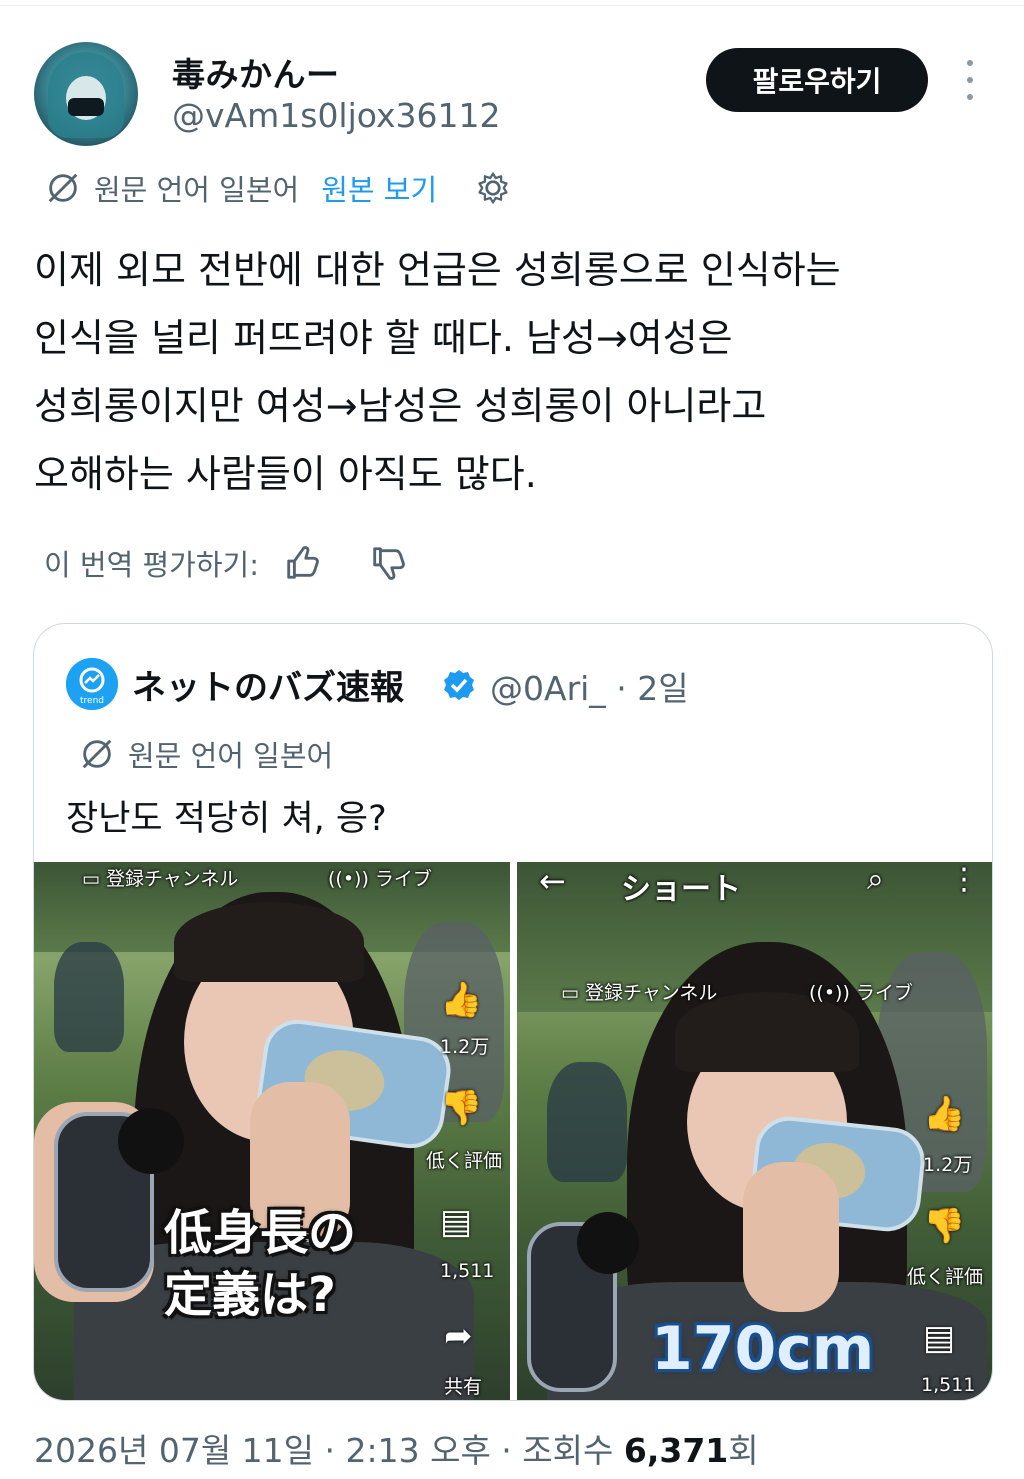 This screenshot has width=1024, height=1479. What do you see at coordinates (86, 94) in the screenshot?
I see `author-avatar` at bounding box center [86, 94].